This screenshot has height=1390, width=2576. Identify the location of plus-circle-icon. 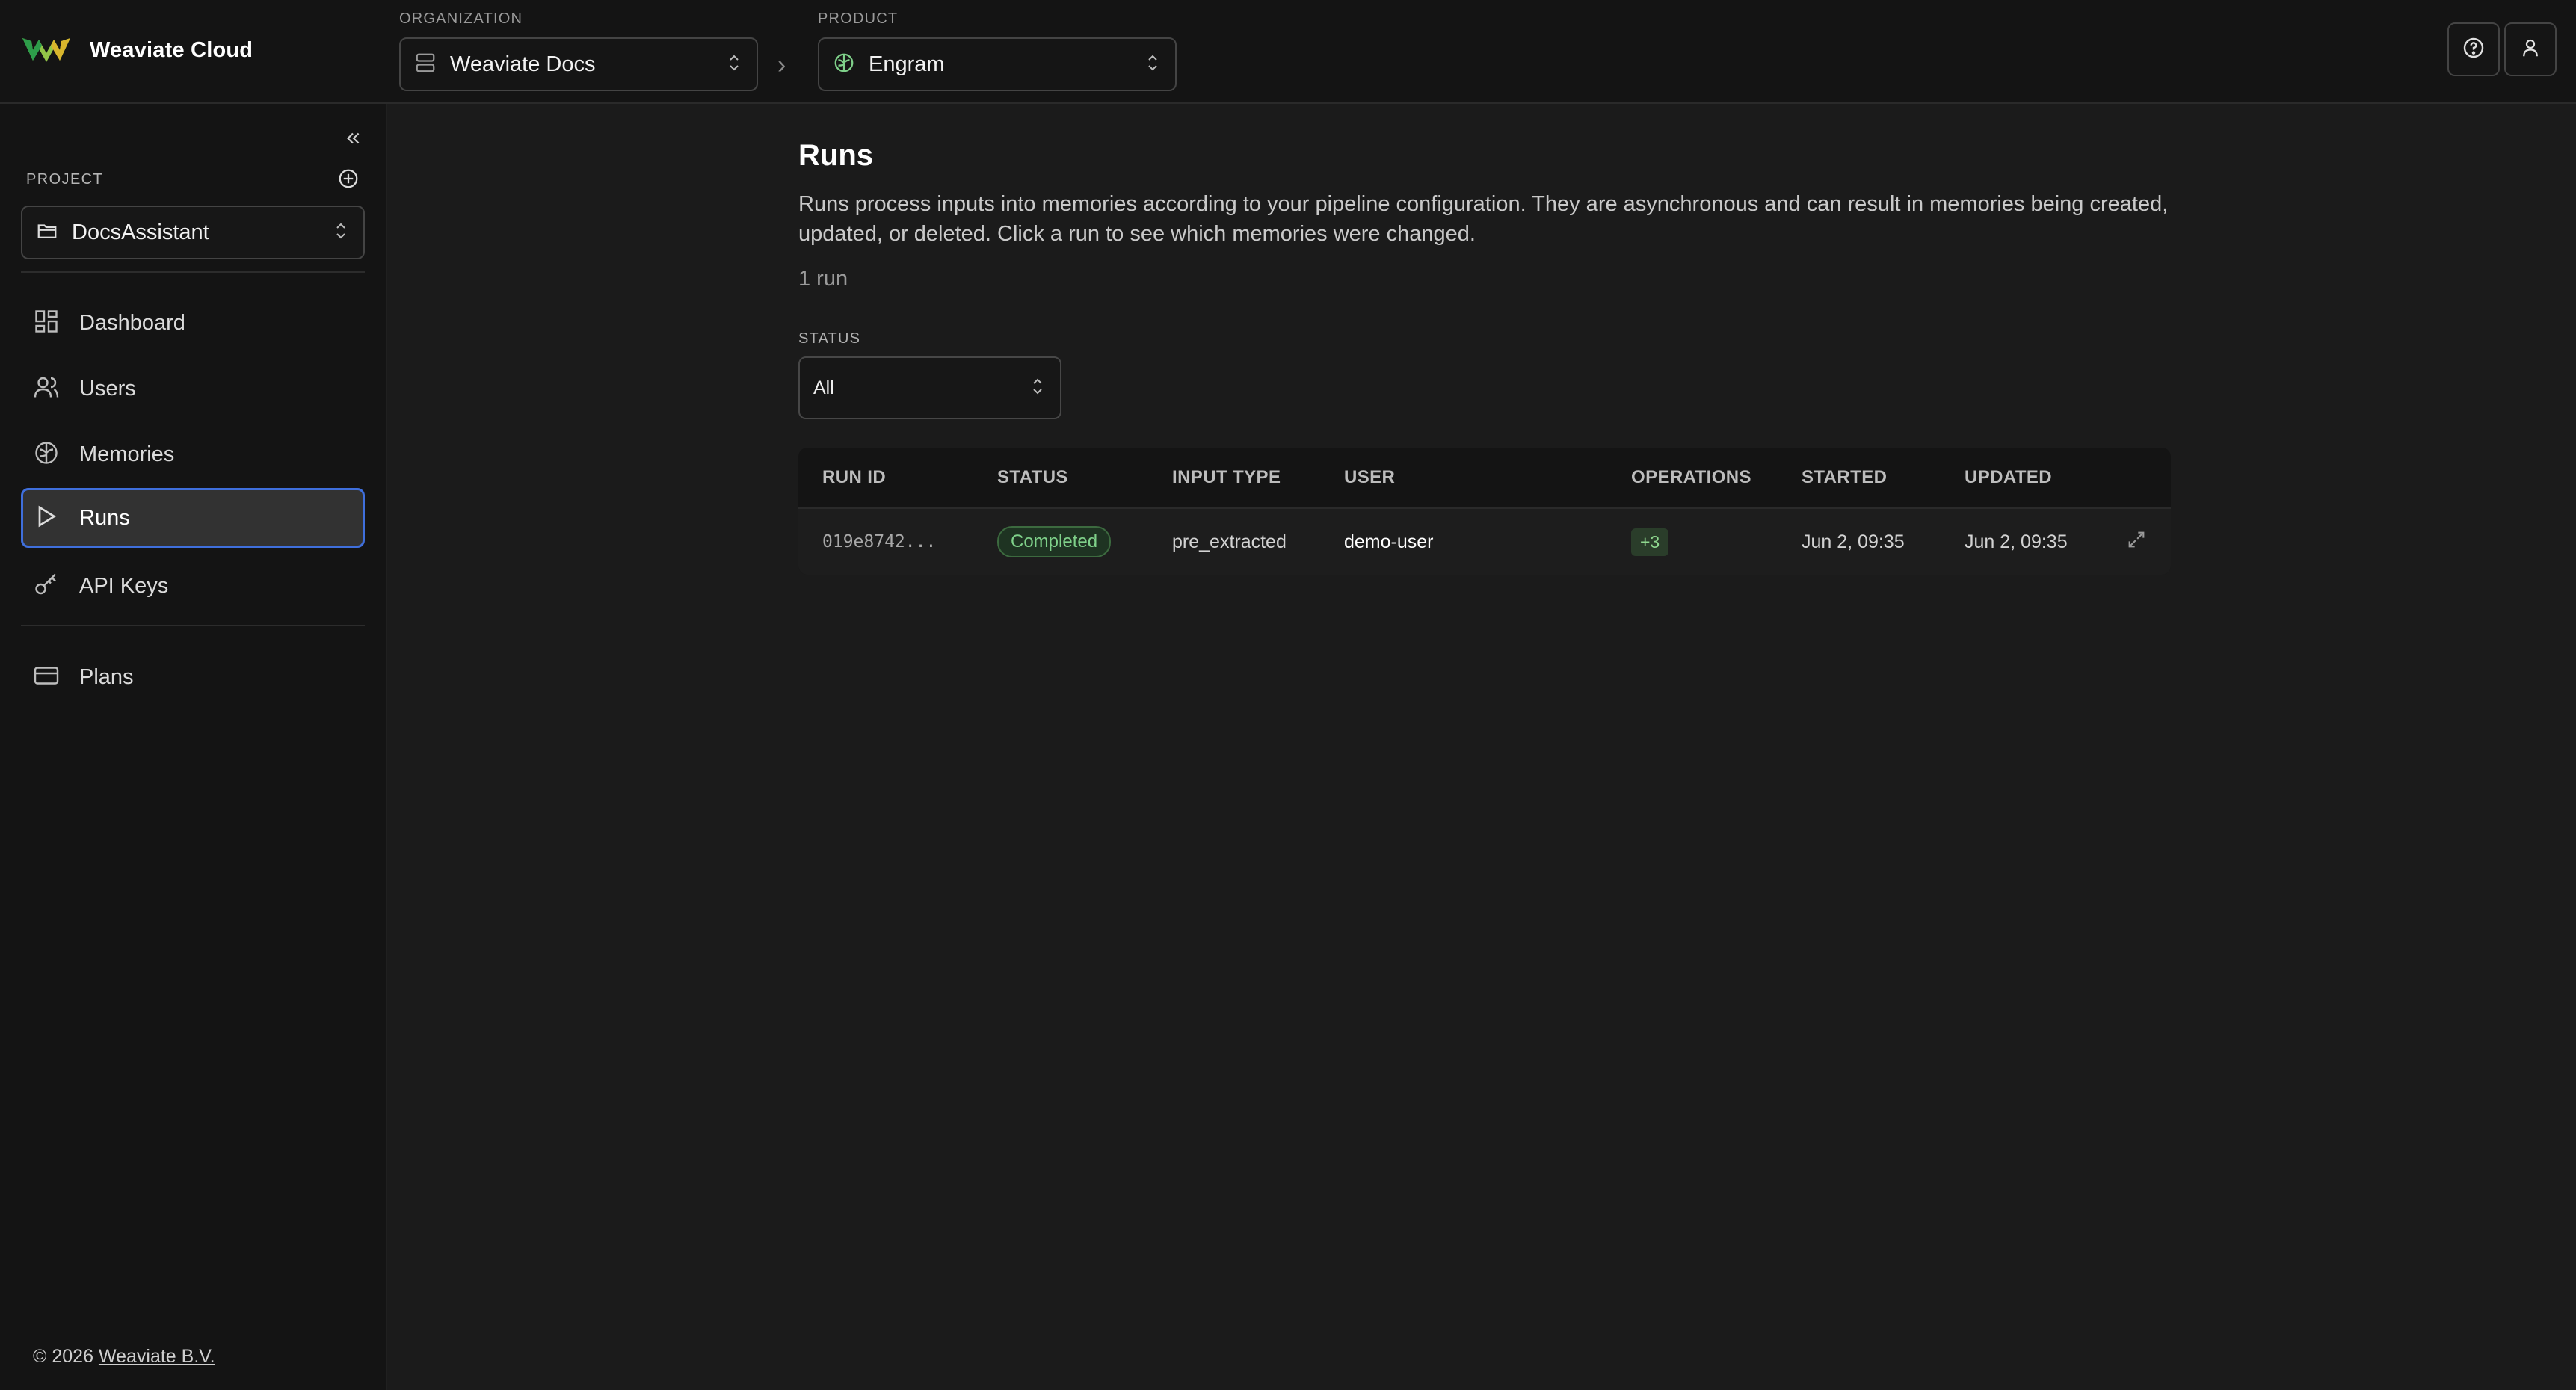
(348, 180).